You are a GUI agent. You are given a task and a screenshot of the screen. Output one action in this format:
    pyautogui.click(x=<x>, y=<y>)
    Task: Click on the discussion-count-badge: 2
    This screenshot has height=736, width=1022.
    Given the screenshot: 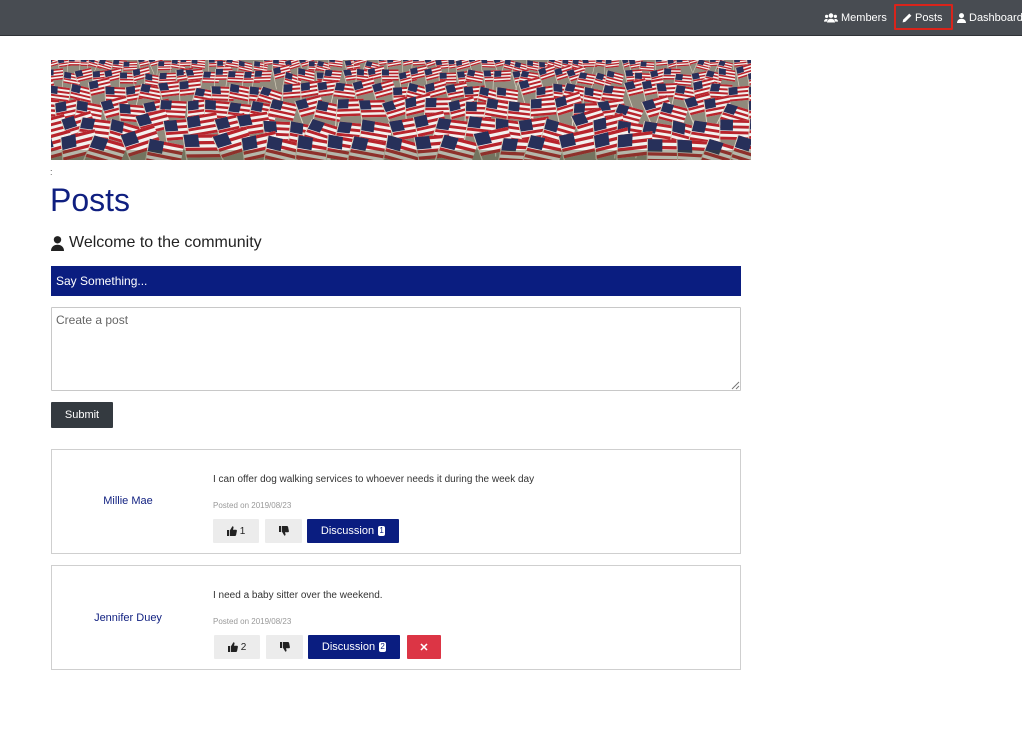 What is the action you would take?
    pyautogui.click(x=383, y=647)
    